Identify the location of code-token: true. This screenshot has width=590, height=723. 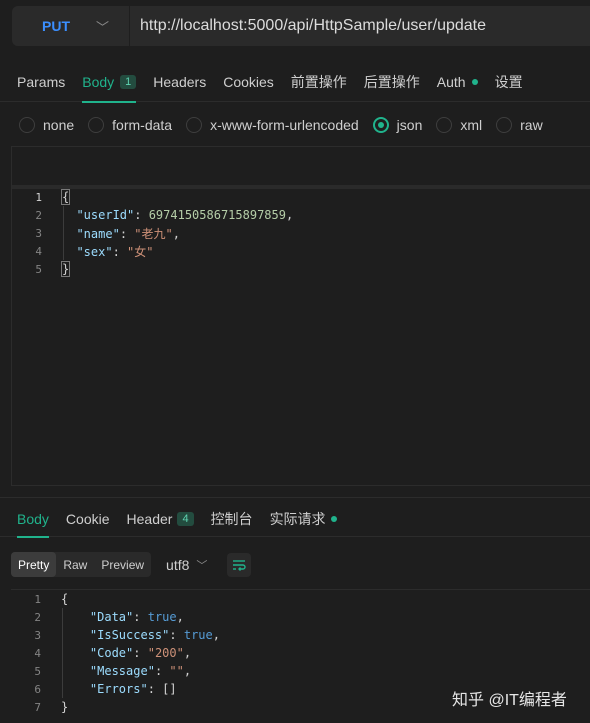
(162, 617).